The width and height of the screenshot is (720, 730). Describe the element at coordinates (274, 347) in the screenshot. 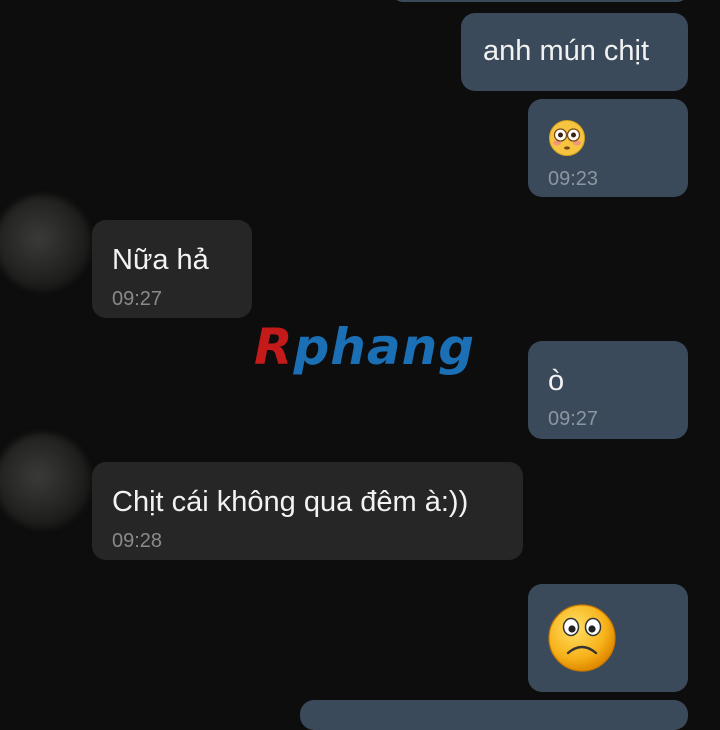

I see `watermark-letter: R` at that location.